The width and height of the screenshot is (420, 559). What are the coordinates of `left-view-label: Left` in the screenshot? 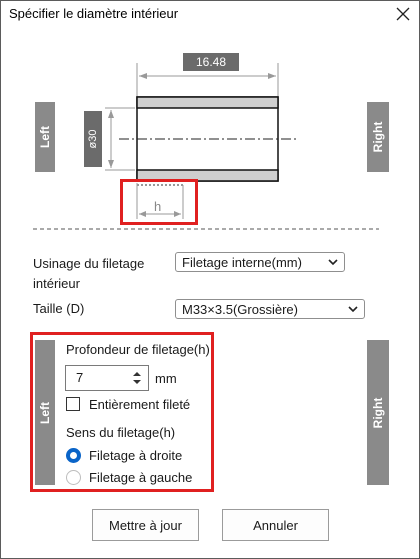 It's located at (45, 137).